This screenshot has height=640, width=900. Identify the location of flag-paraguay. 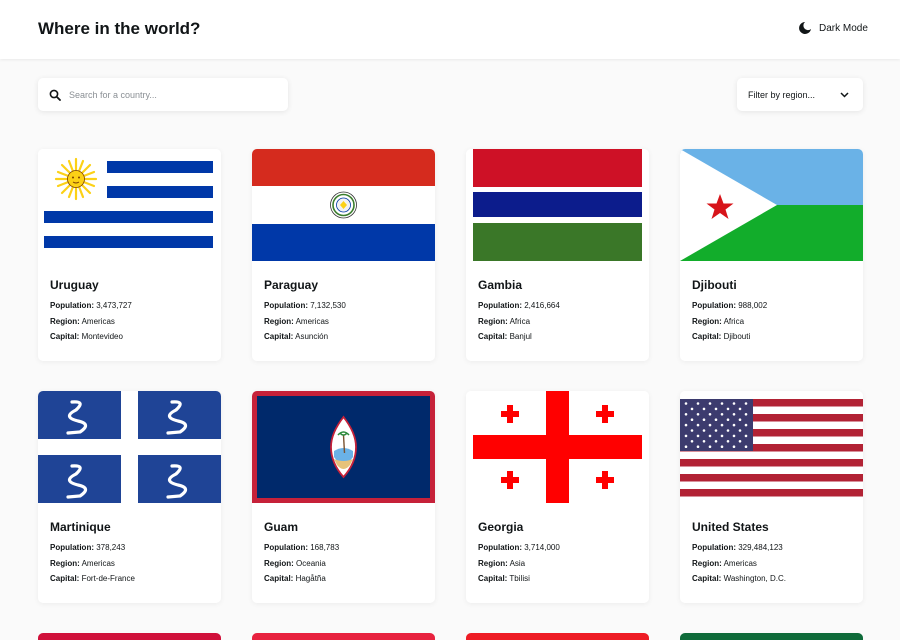
(343, 205).